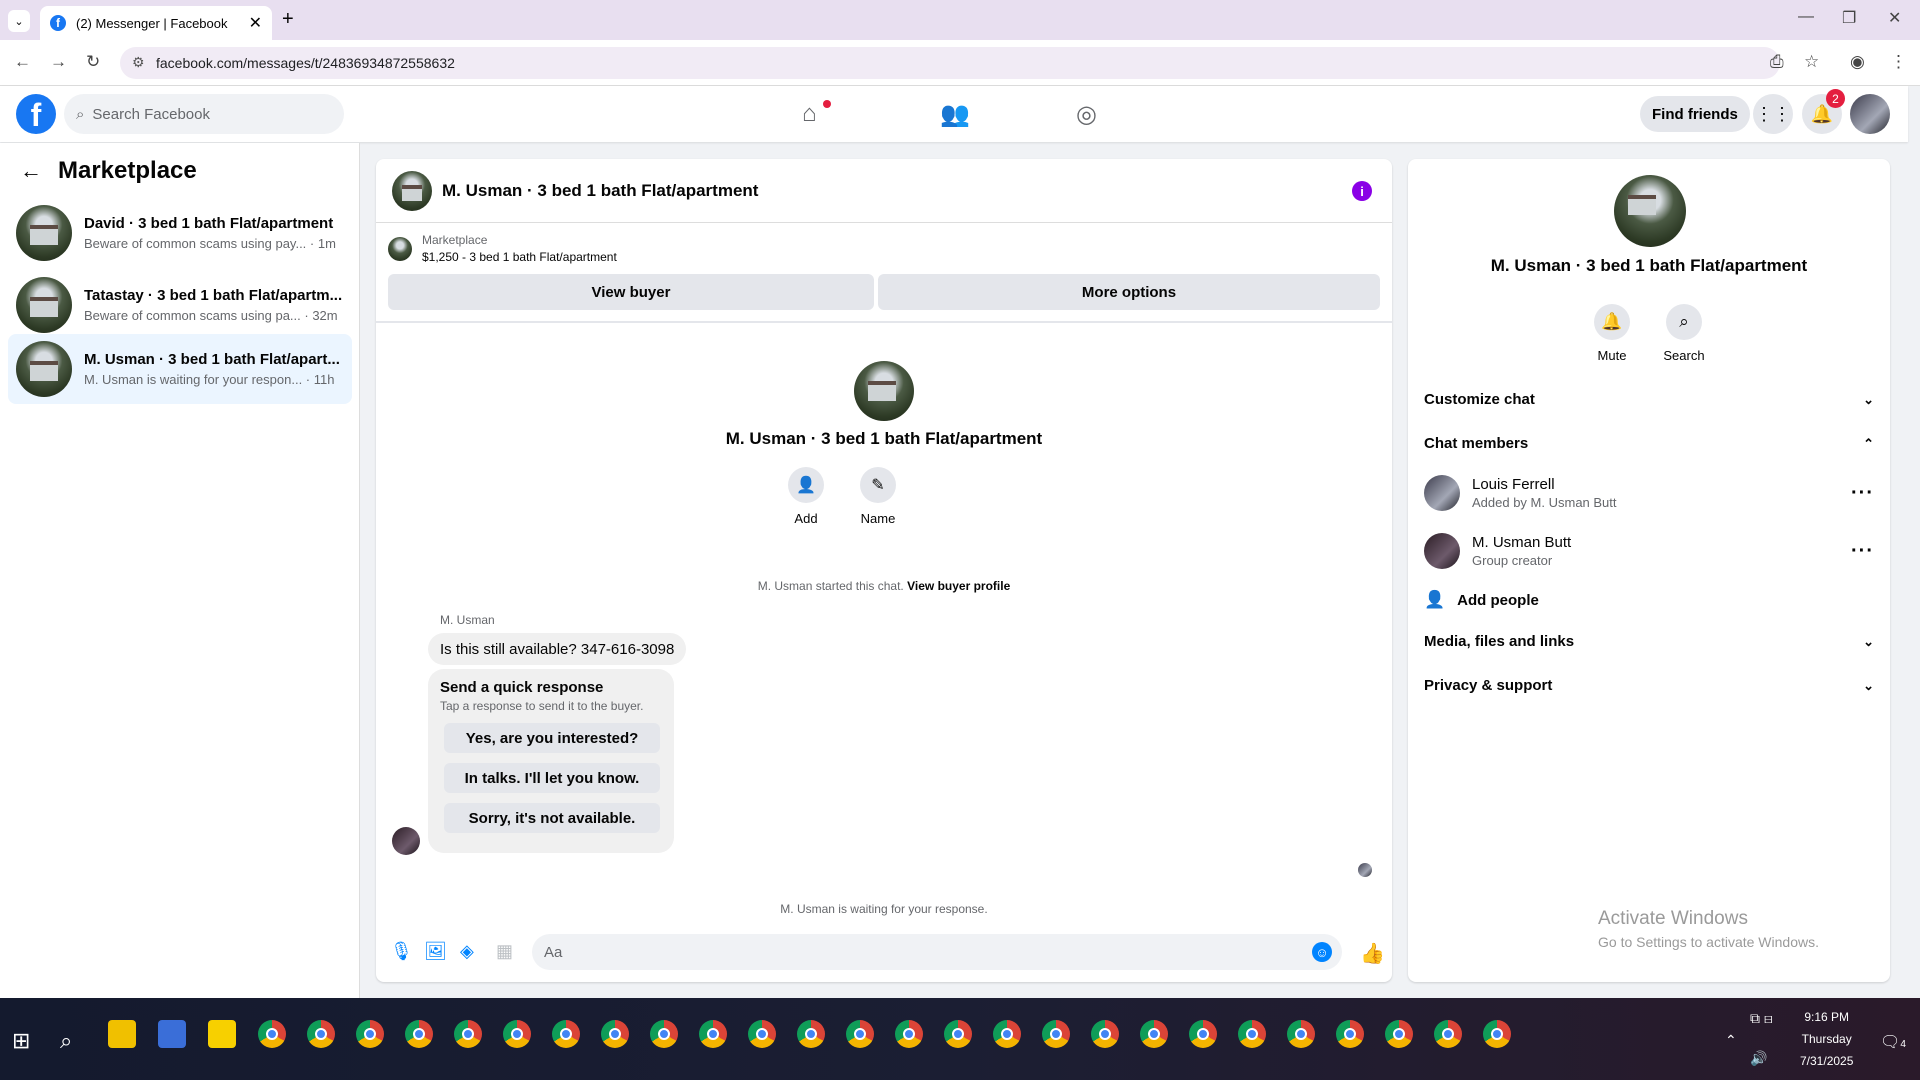  Describe the element at coordinates (1758, 1058) in the screenshot. I see `volume-icon: 🔊` at that location.